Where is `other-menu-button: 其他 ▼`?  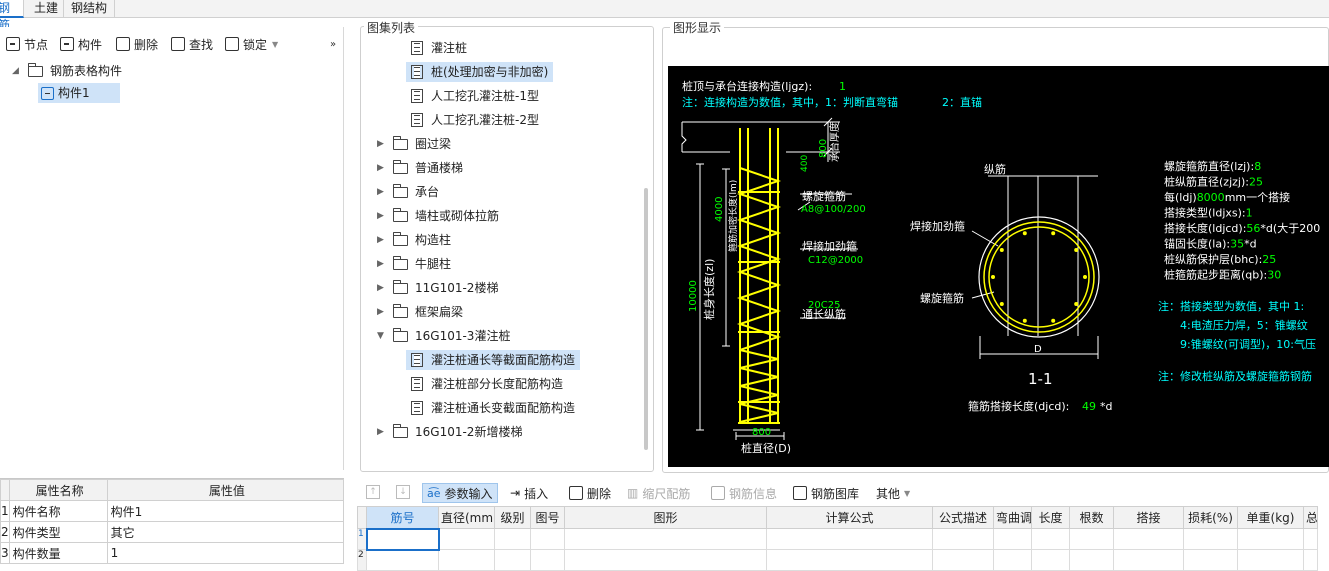
other-menu-button: 其他 ▼ is located at coordinates (893, 493).